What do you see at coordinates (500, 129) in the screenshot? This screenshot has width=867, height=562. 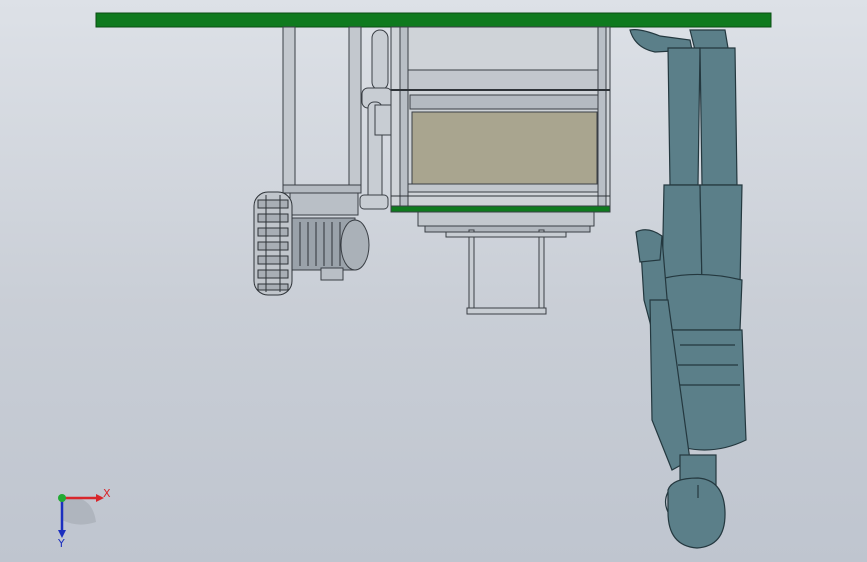 I see `tank-body` at bounding box center [500, 129].